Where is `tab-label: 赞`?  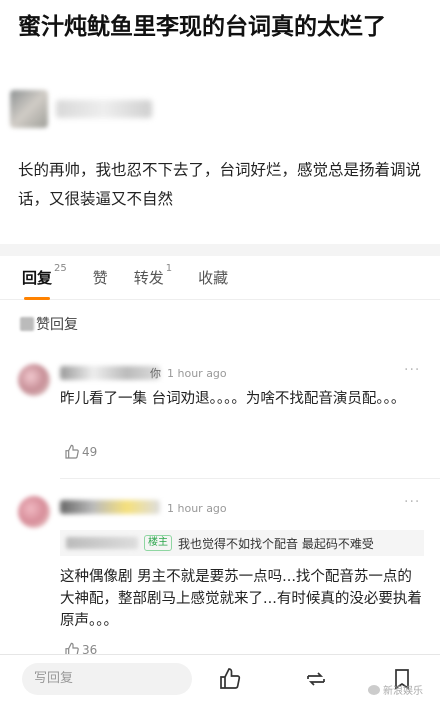
tab-label: 赞 is located at coordinates (100, 278).